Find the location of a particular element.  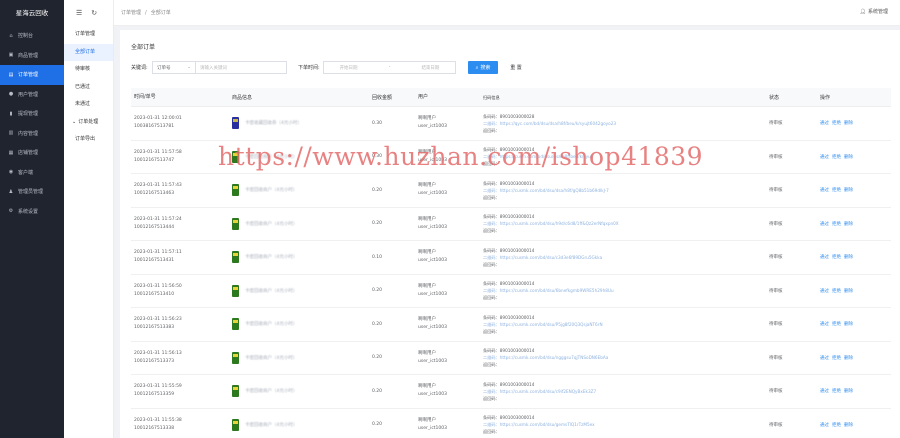

cell-actions: 通过 拒绝 删除 is located at coordinates (855, 391).